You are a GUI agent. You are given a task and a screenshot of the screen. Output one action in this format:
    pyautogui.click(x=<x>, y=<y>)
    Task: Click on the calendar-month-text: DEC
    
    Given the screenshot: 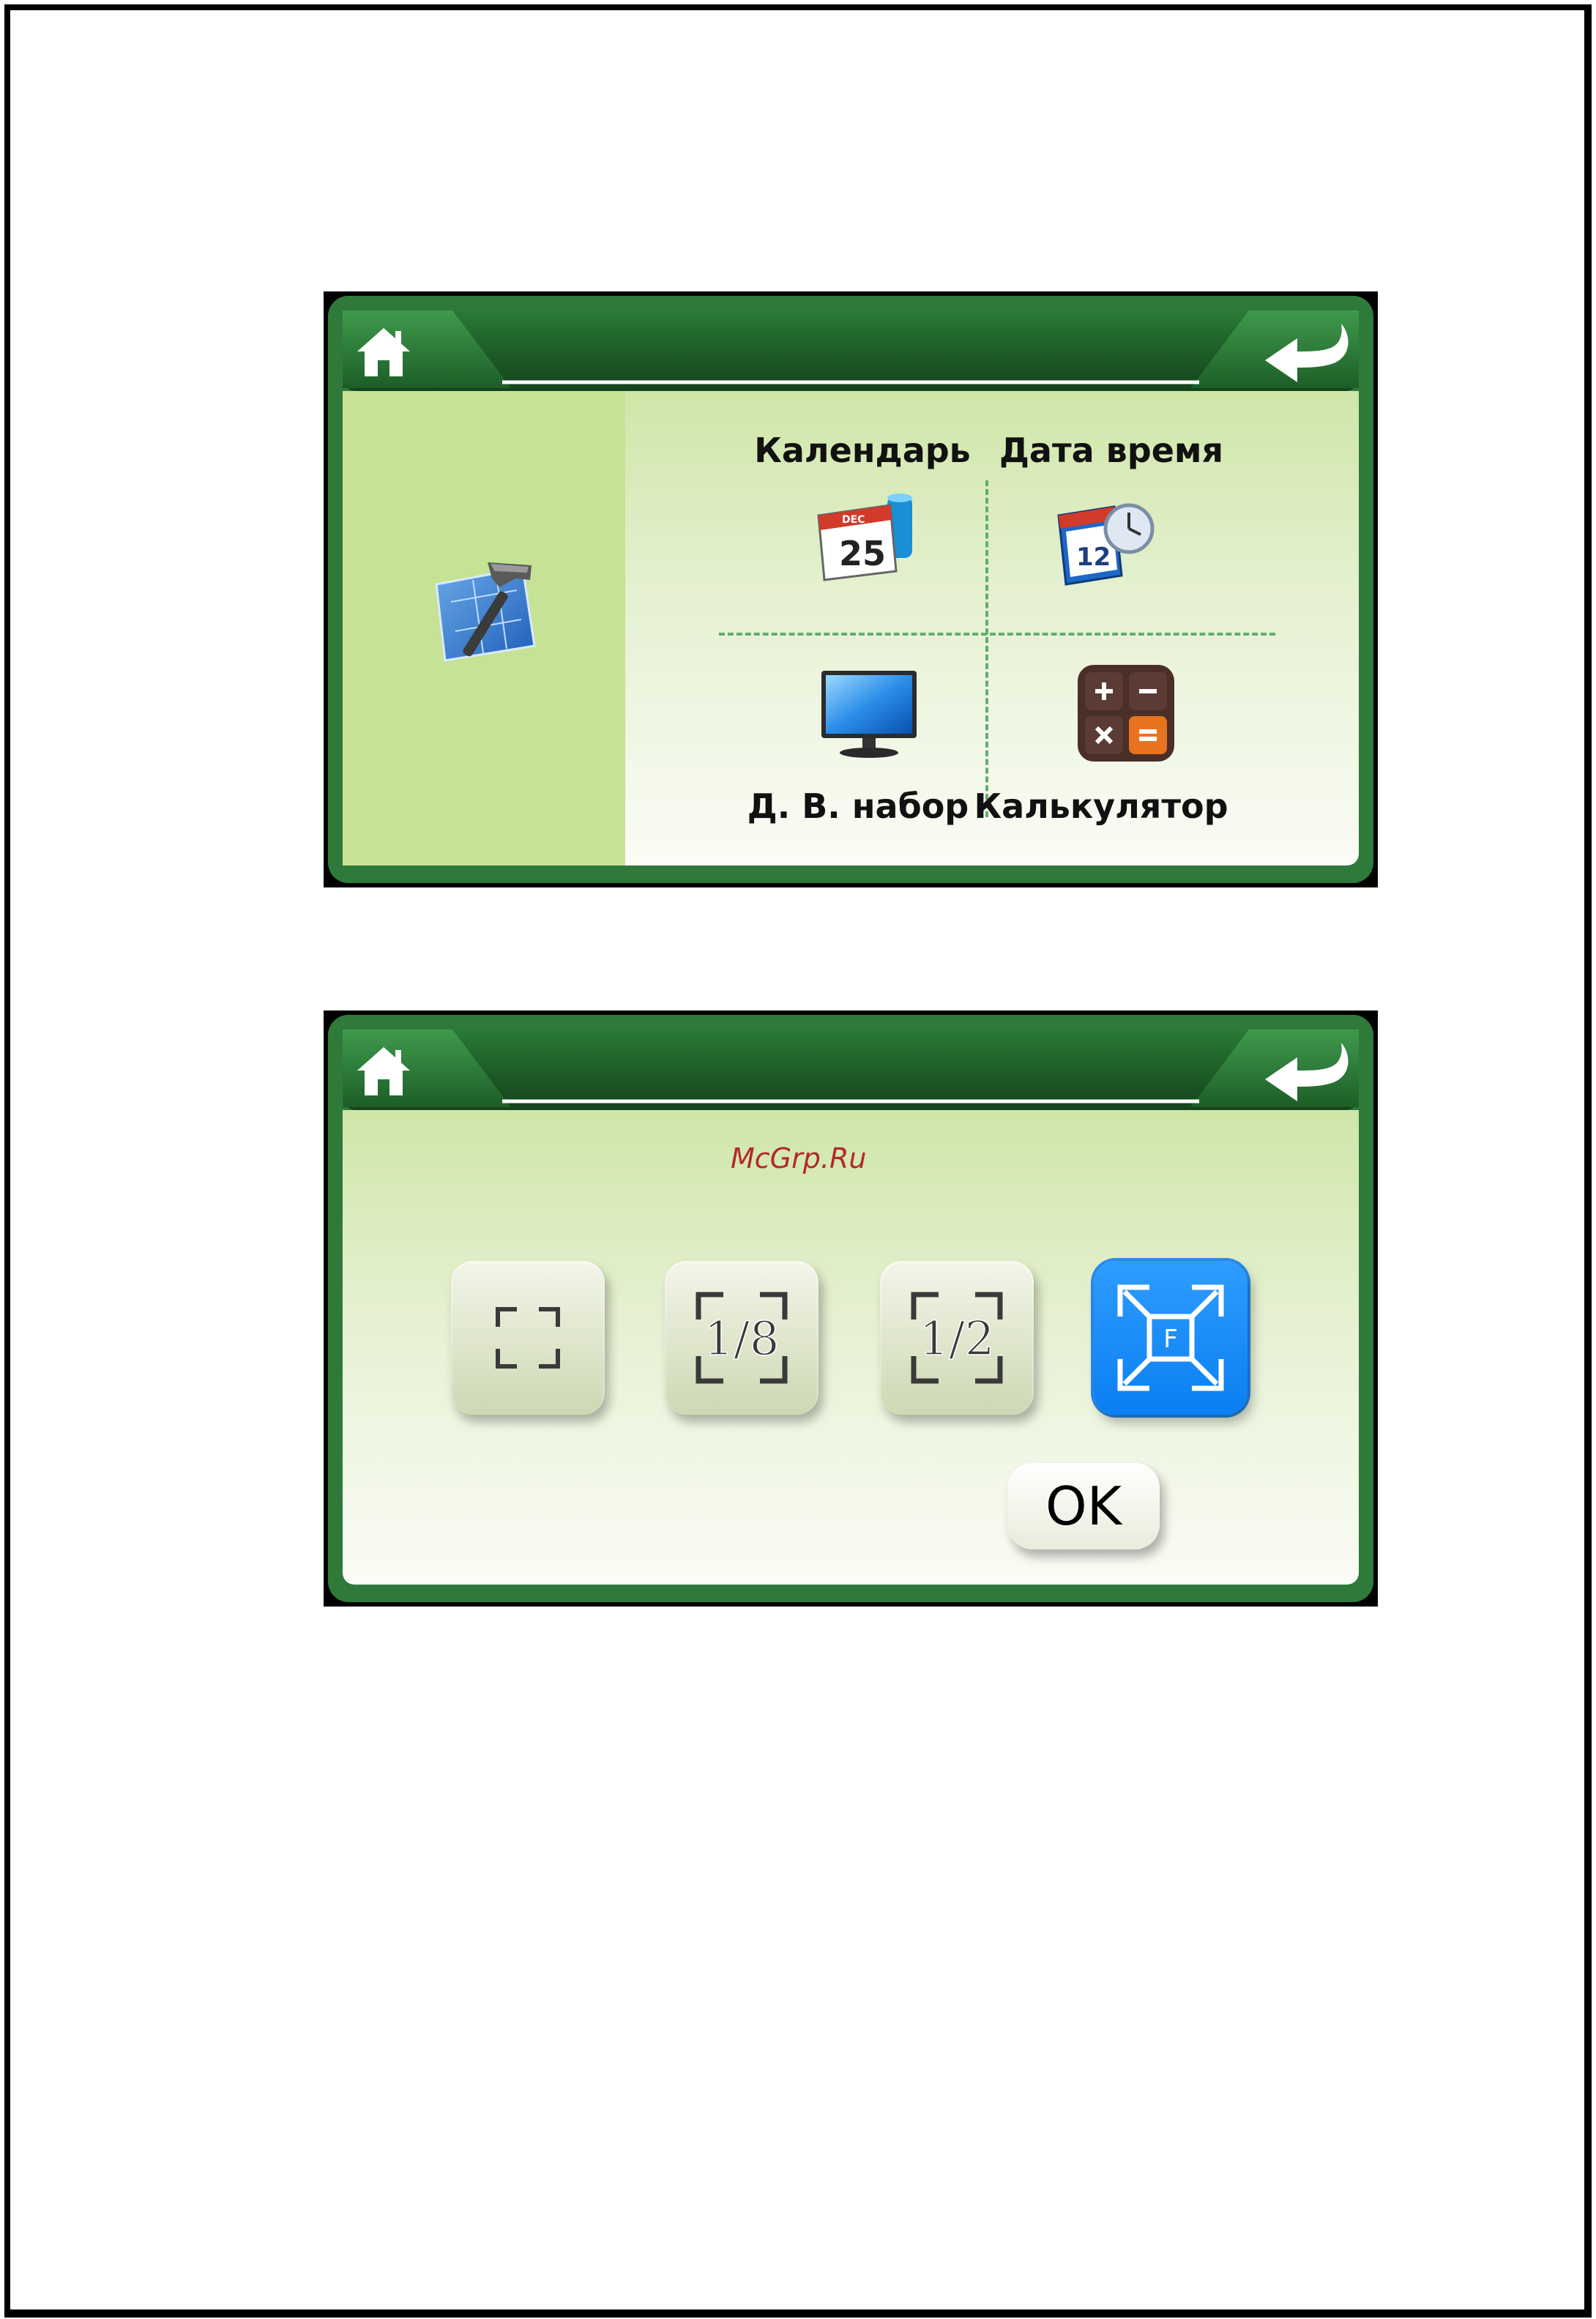 What is the action you would take?
    pyautogui.click(x=853, y=520)
    